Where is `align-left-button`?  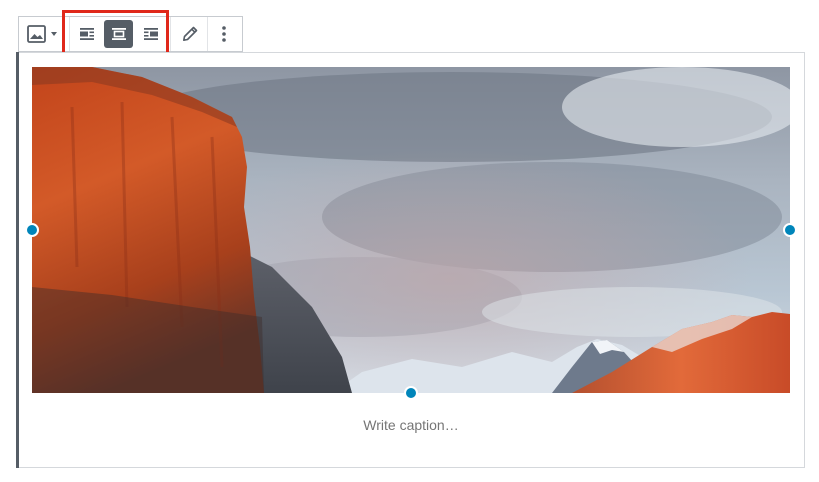
align-left-button is located at coordinates (86, 34).